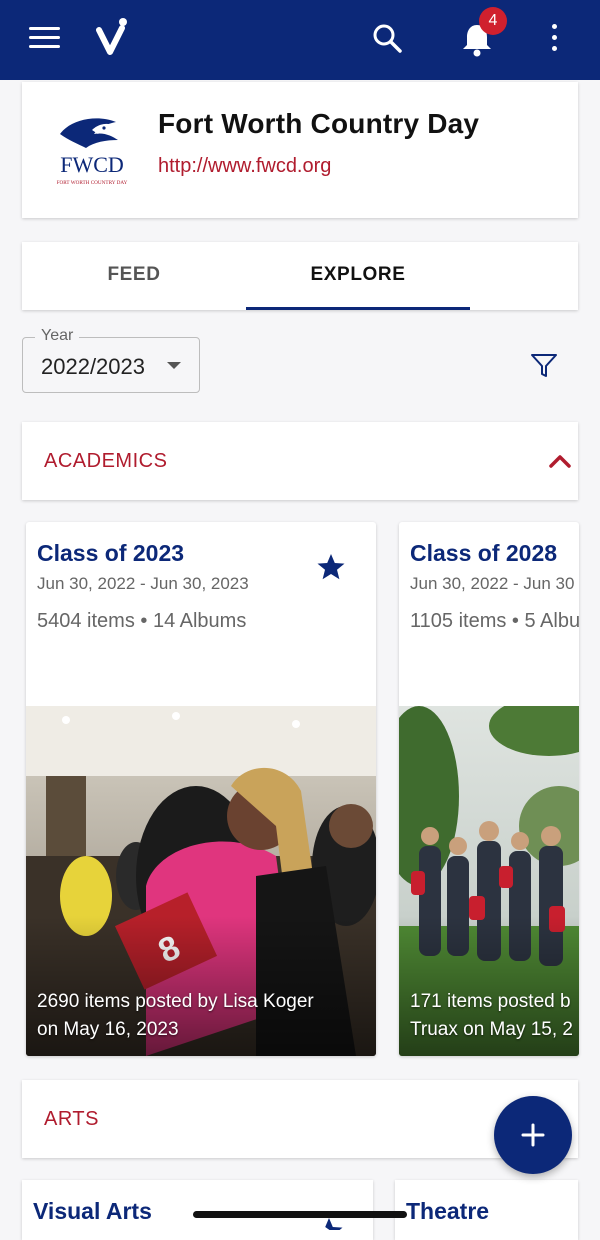 The height and width of the screenshot is (1240, 600). Describe the element at coordinates (358, 276) in the screenshot. I see `tab-explore: EXPLORE` at that location.